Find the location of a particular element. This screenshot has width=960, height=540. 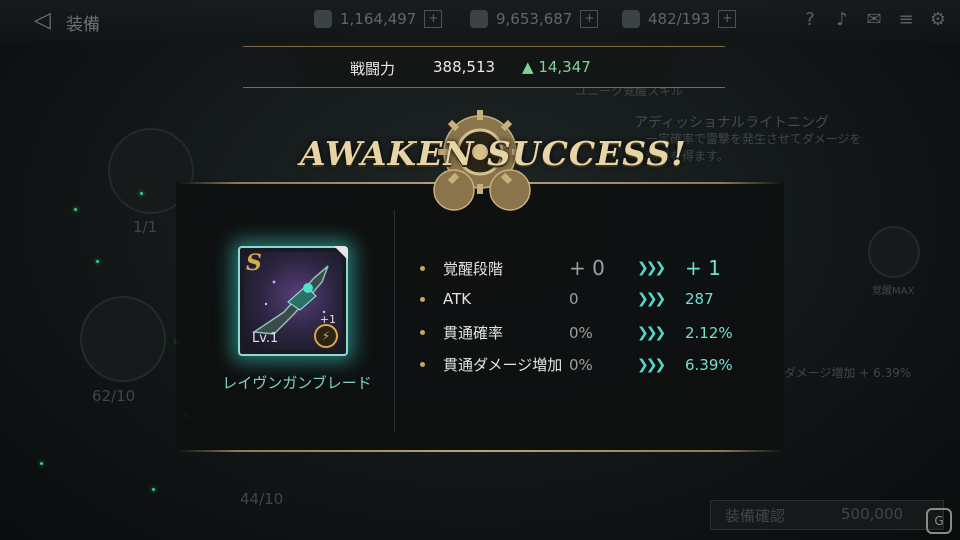

crystal-resource: 9,653,687 + is located at coordinates (534, 19).